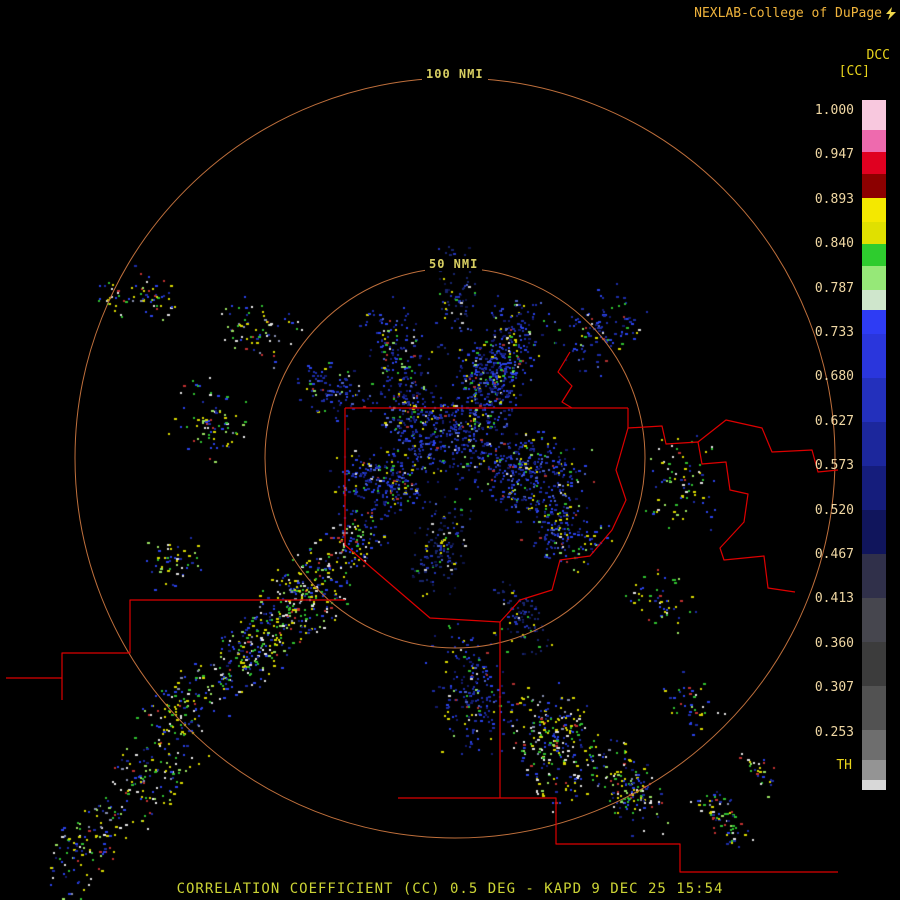 The image size is (900, 900). I want to click on range-ring-label-100nmi: 100 NMI, so click(455, 74).